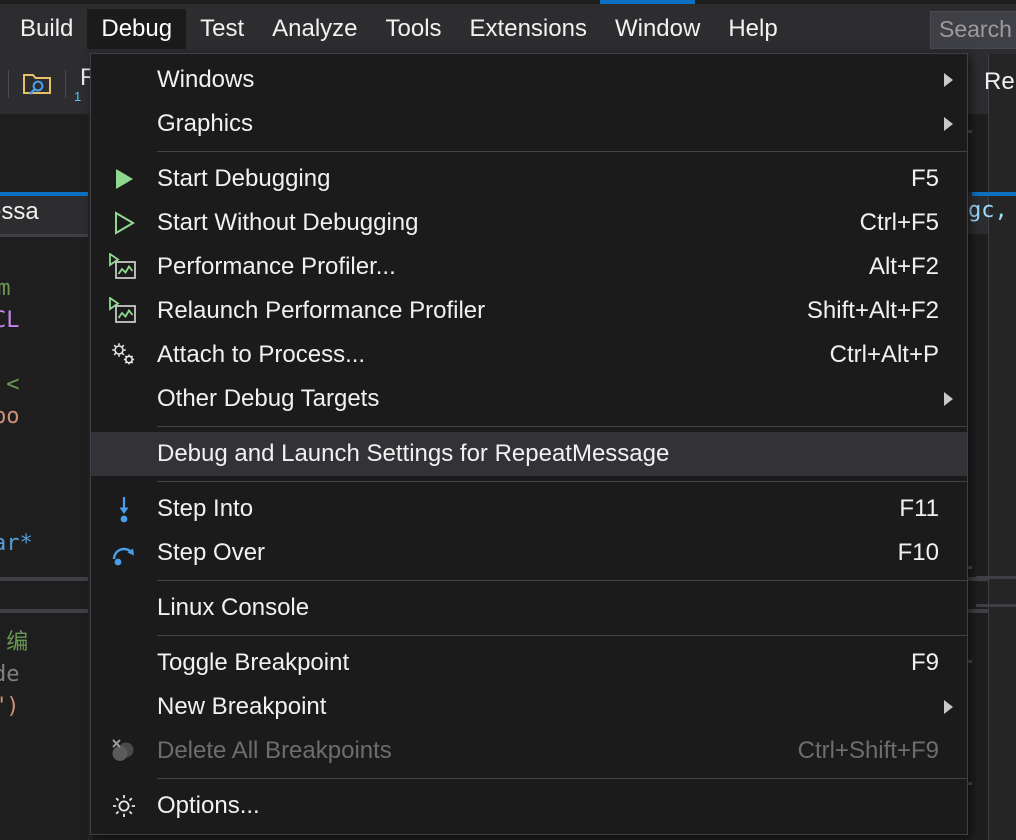  Describe the element at coordinates (10, 416) in the screenshot. I see `code-line: rai_bo` at that location.